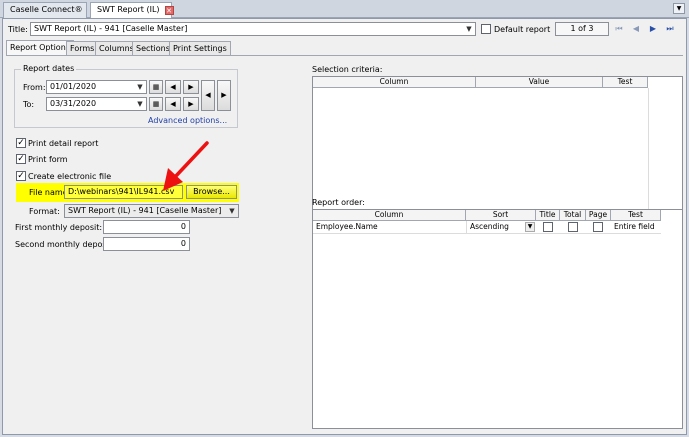 The height and width of the screenshot is (437, 689). What do you see at coordinates (44, 211) in the screenshot?
I see `format-label: Format:` at bounding box center [44, 211].